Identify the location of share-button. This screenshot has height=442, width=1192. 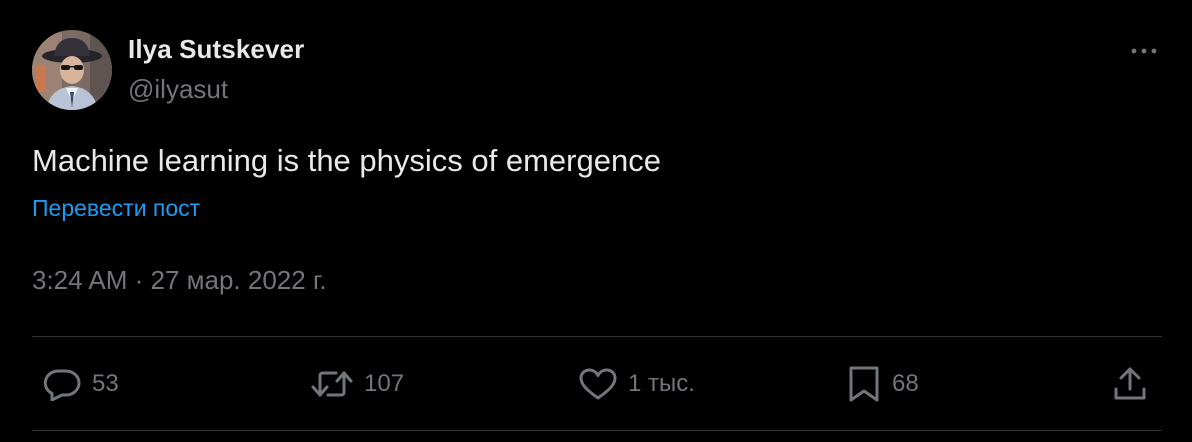
(1130, 384).